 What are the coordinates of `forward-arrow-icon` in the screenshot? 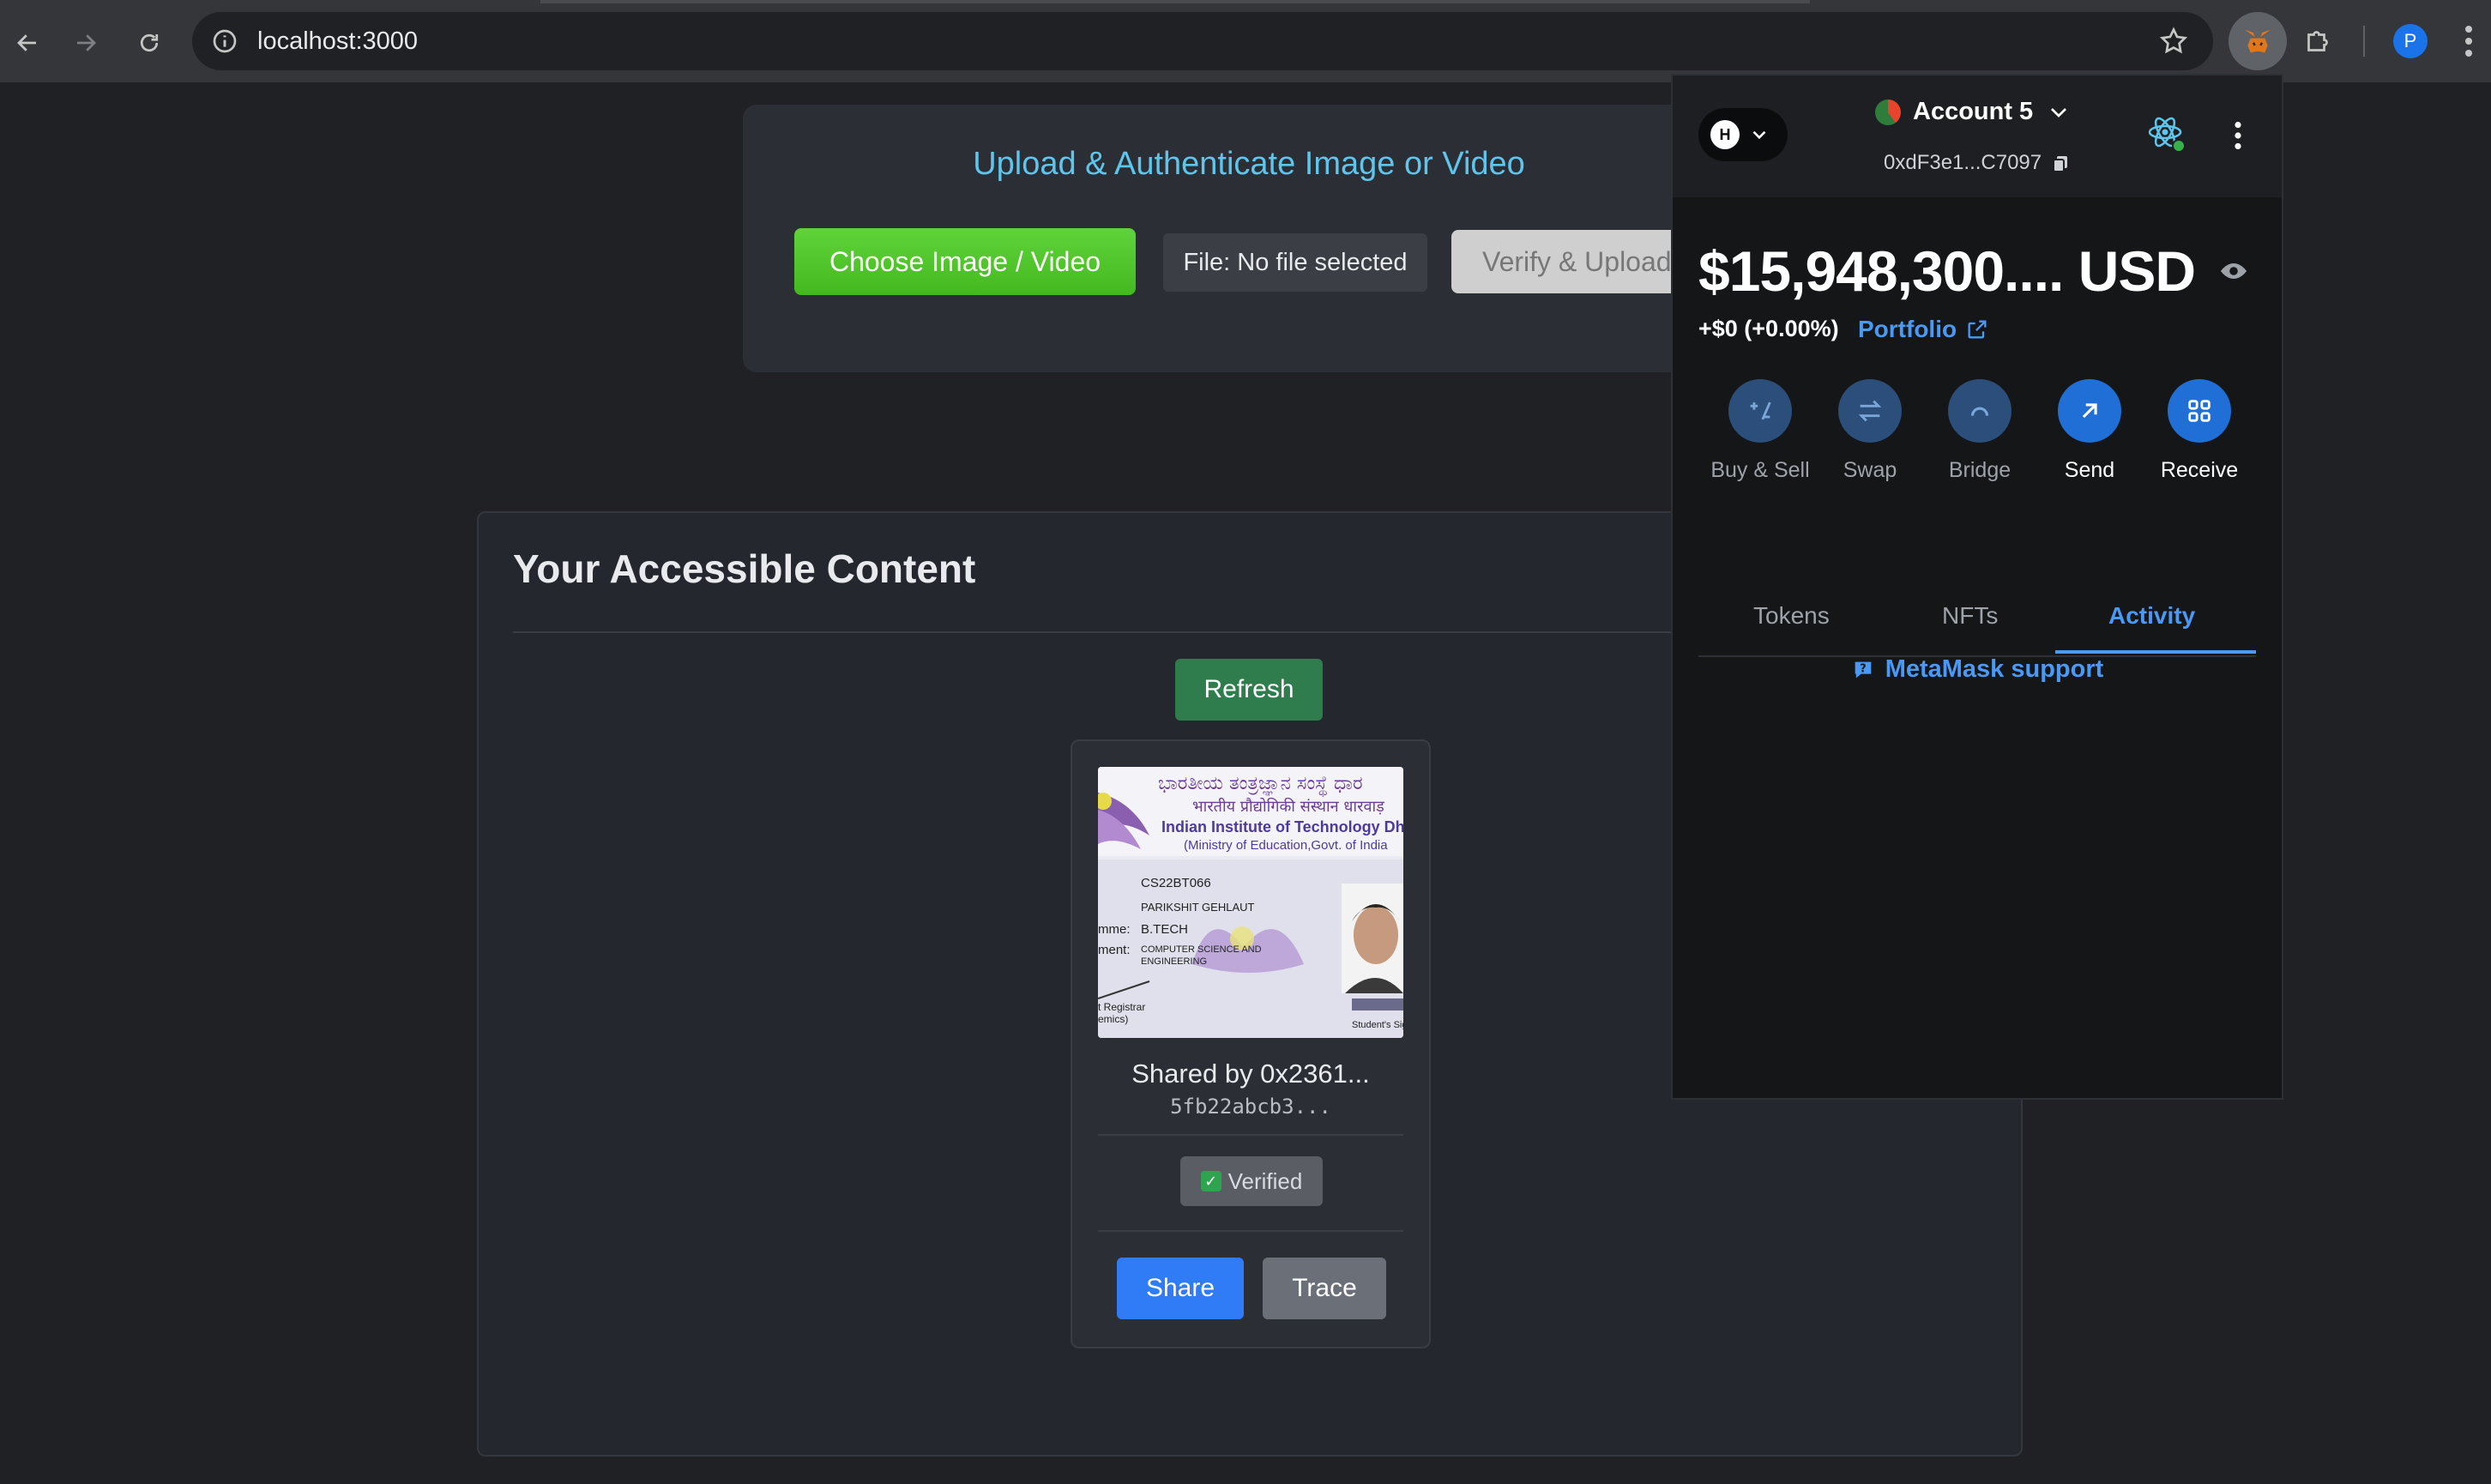 It's located at (86, 42).